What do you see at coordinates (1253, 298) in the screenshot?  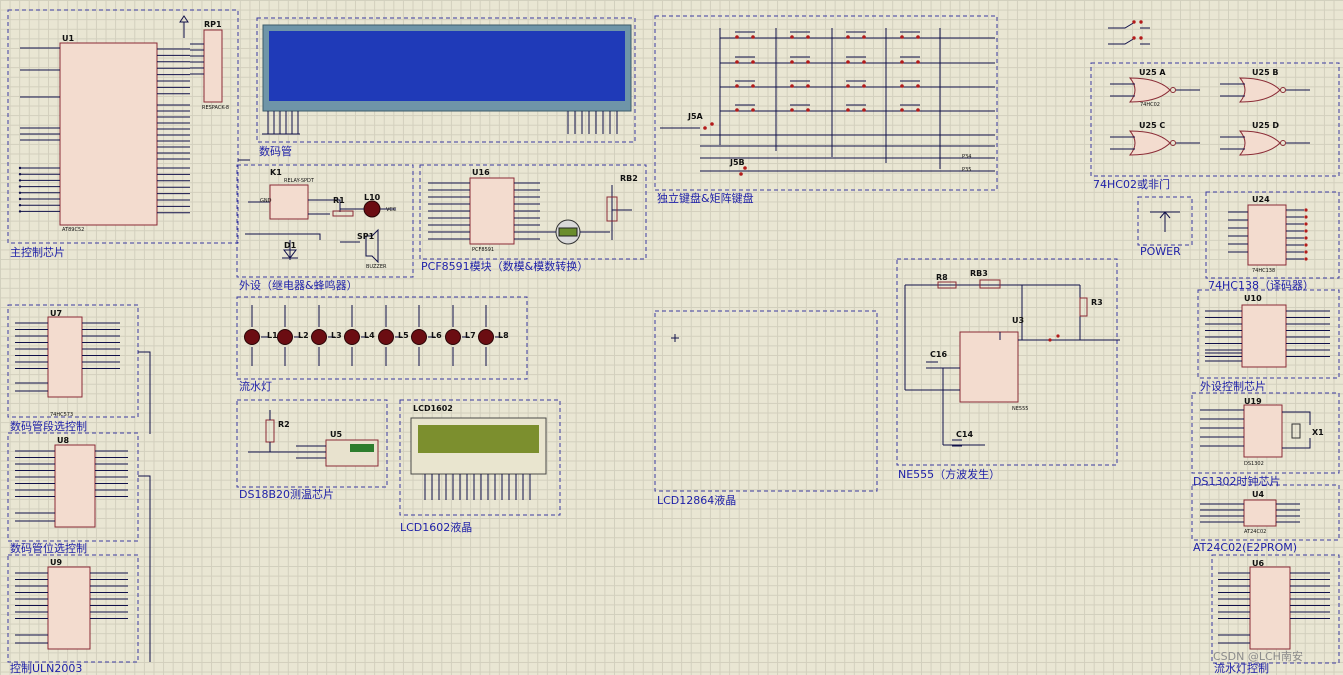 I see `ref-u10: U10` at bounding box center [1253, 298].